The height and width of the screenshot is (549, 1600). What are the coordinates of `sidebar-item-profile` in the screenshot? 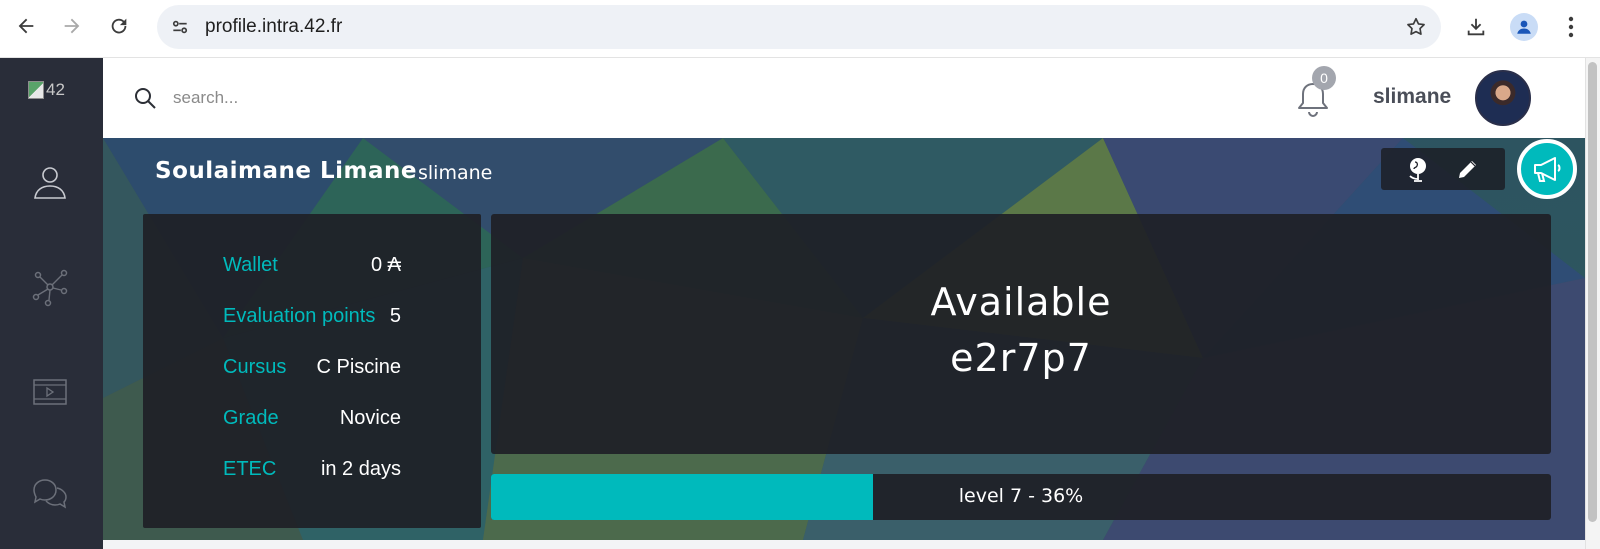 It's located at (50, 182).